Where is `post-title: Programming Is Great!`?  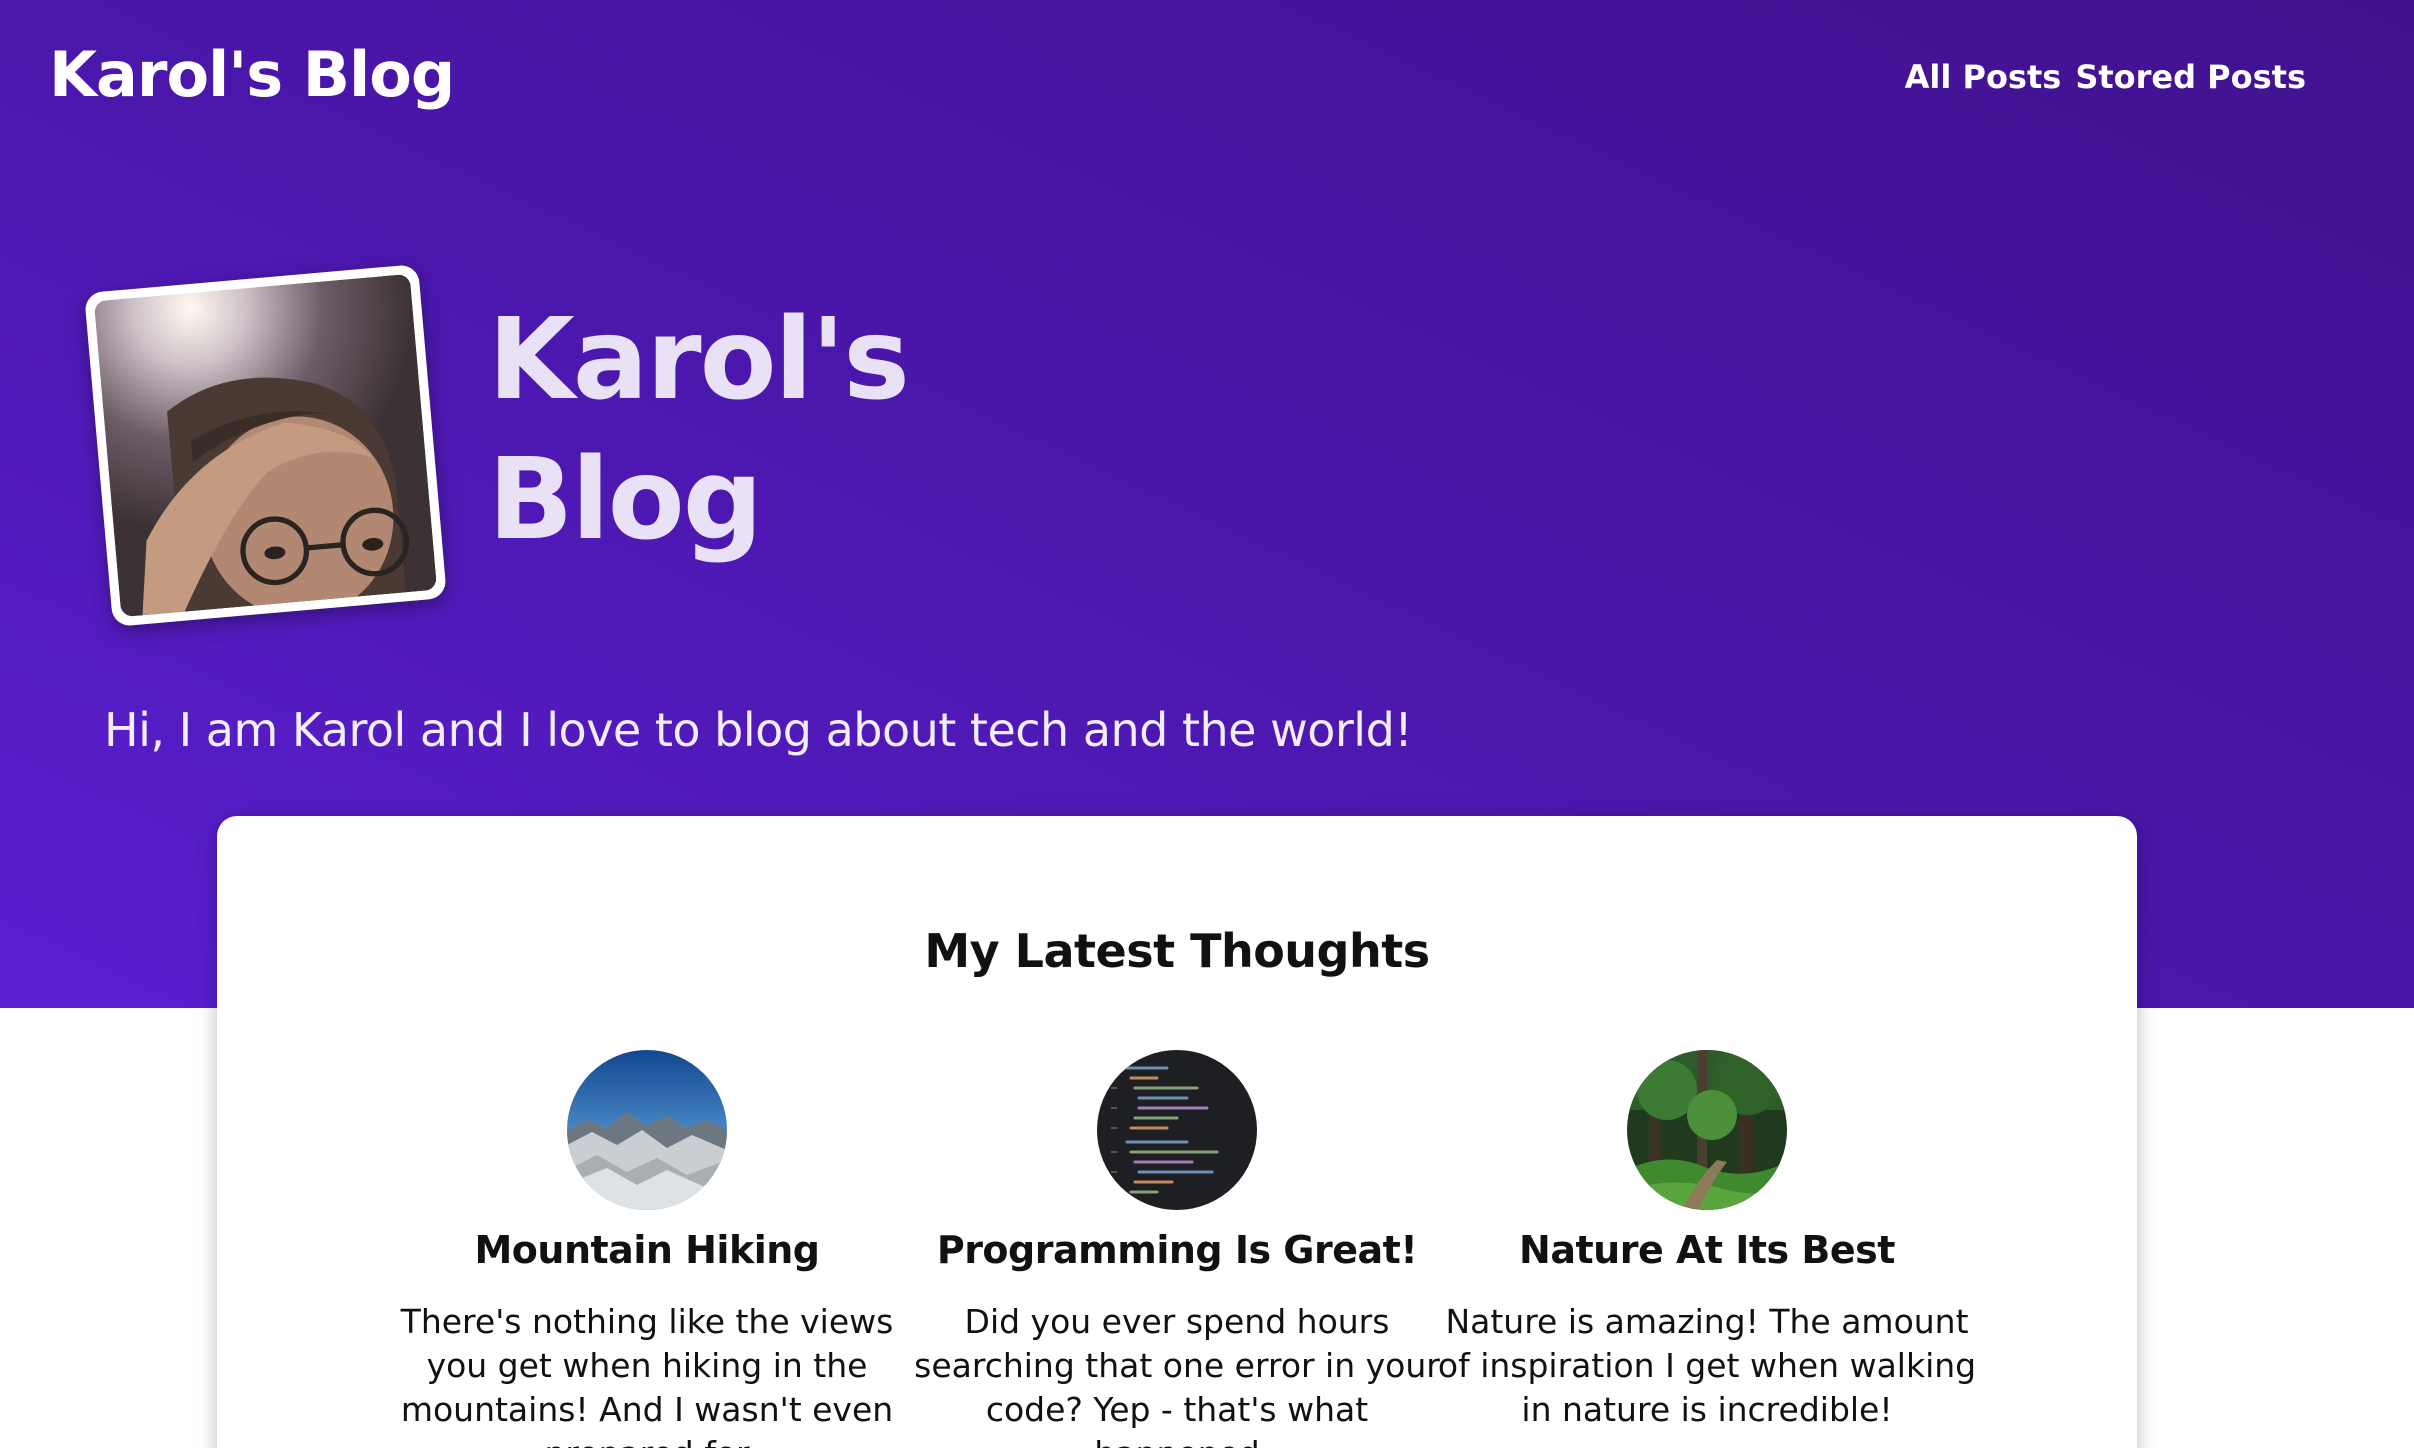 post-title: Programming Is Great! is located at coordinates (1177, 1250).